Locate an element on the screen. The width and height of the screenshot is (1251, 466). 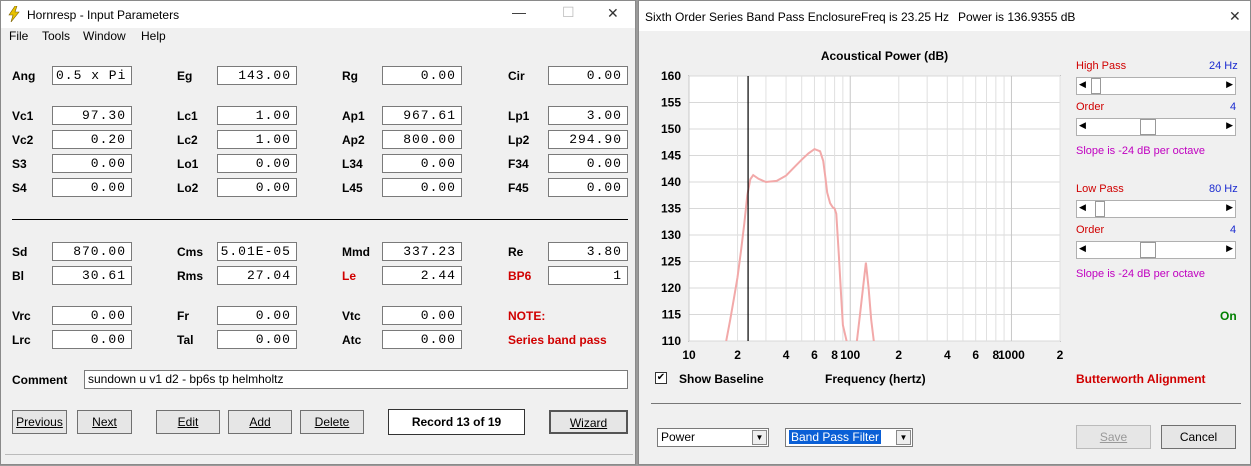
bl-field: 30.61 is located at coordinates (92, 275).